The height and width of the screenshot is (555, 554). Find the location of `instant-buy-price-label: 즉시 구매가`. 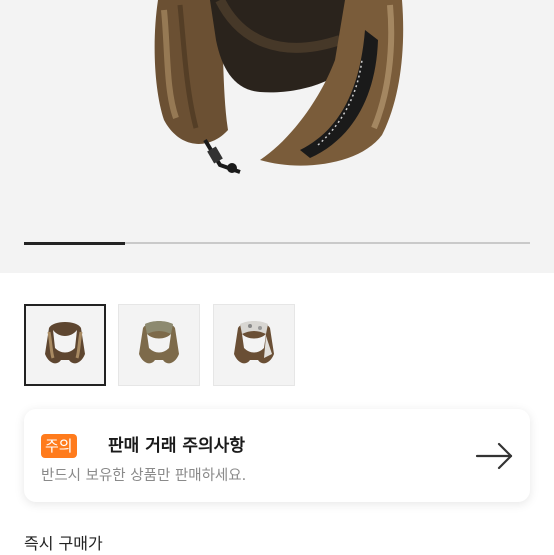

instant-buy-price-label: 즉시 구매가 is located at coordinates (63, 543).